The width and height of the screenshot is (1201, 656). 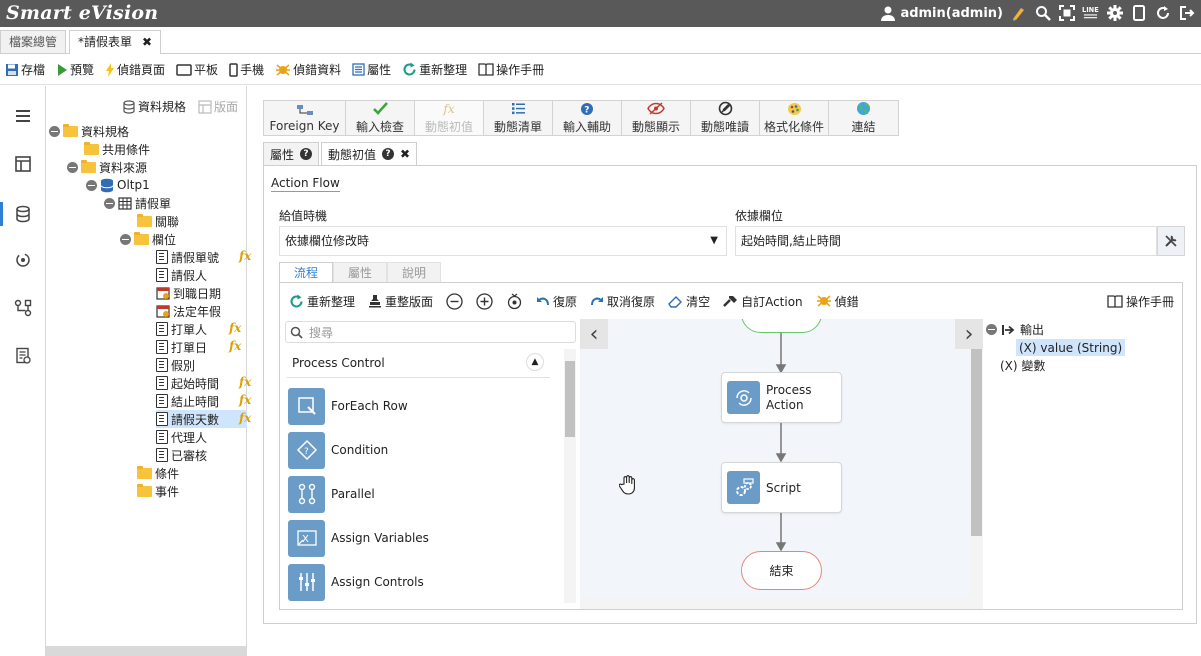 What do you see at coordinates (946, 241) in the screenshot?
I see `basis-field-input: 起始時間,結止時間` at bounding box center [946, 241].